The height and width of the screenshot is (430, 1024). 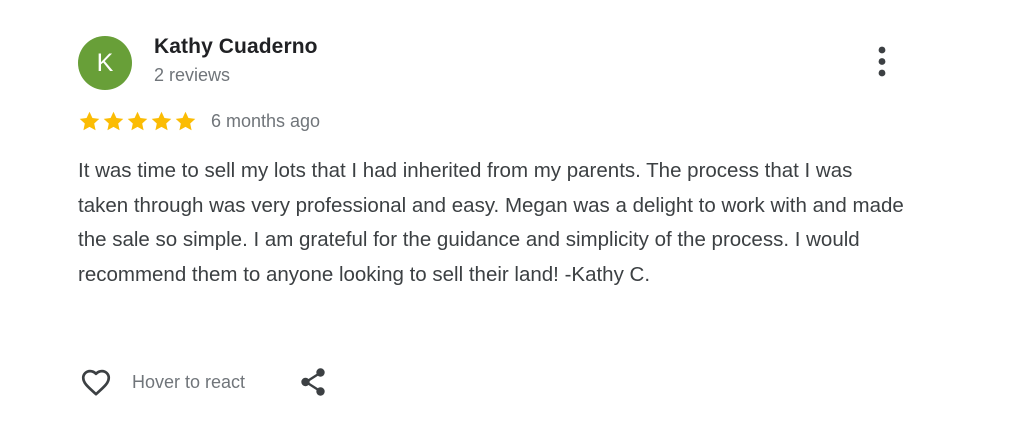 I want to click on review-count: 2 reviews, so click(x=192, y=75).